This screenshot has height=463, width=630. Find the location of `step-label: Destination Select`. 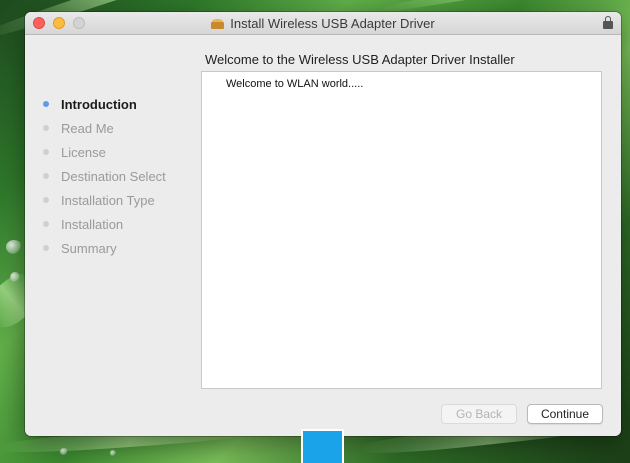

step-label: Destination Select is located at coordinates (113, 176).